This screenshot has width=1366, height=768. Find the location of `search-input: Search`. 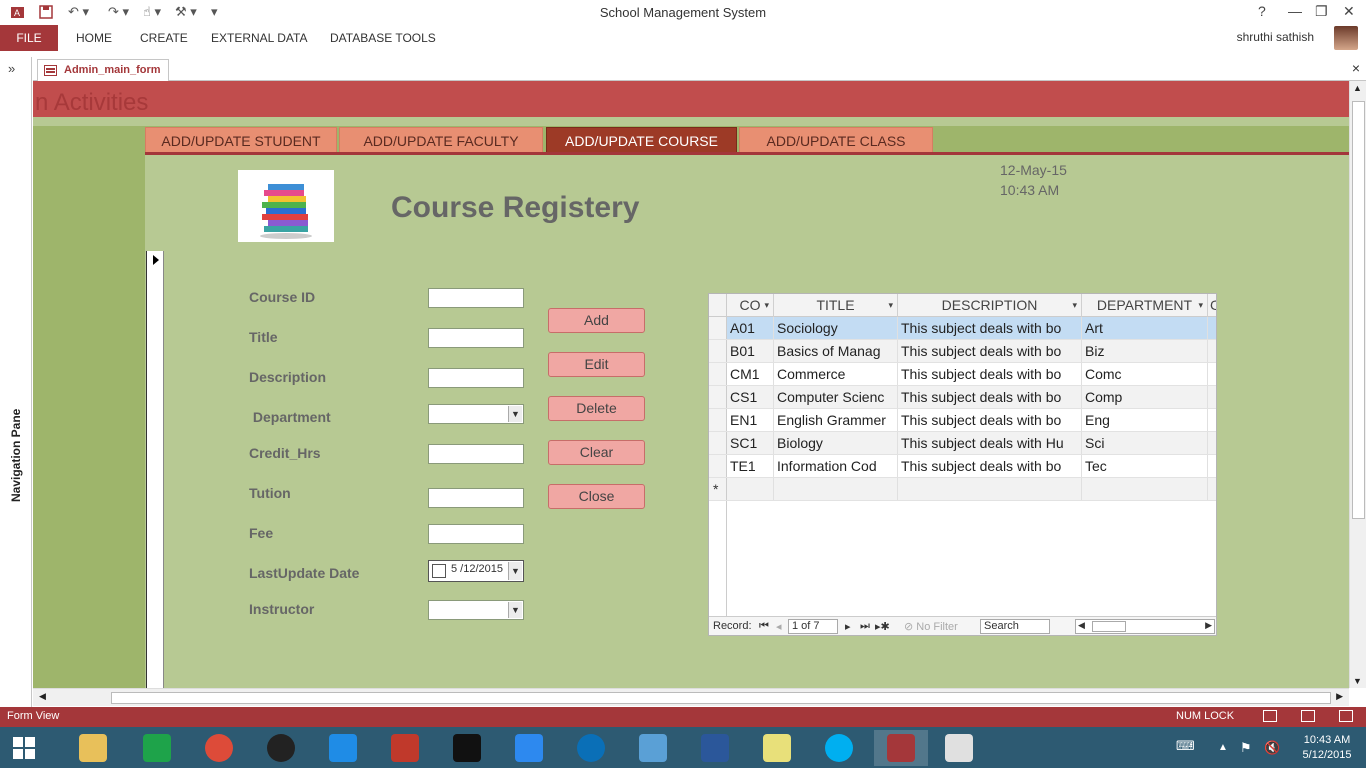

search-input: Search is located at coordinates (1015, 626).